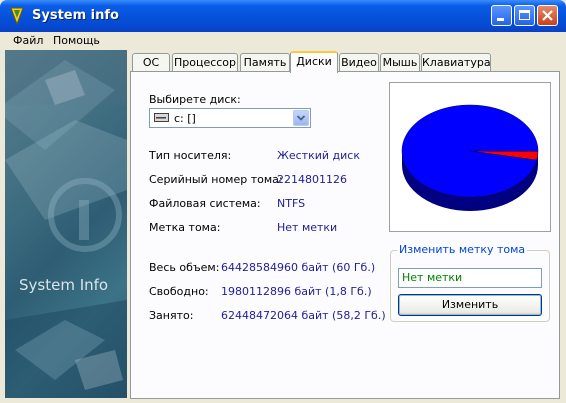 The height and width of the screenshot is (403, 566). What do you see at coordinates (298, 267) in the screenshot?
I see `total-size-value: 64428584960 байт (60 Гб.)` at bounding box center [298, 267].